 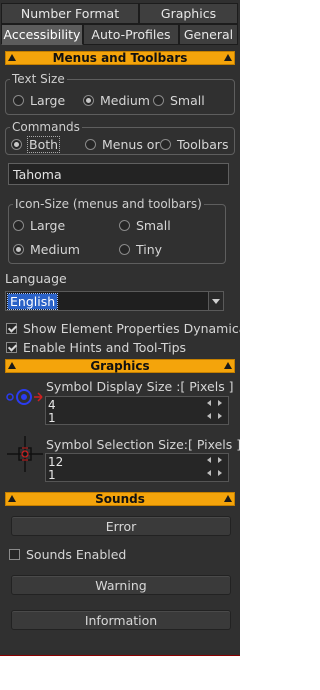 What do you see at coordinates (120, 655) in the screenshot?
I see `divider` at bounding box center [120, 655].